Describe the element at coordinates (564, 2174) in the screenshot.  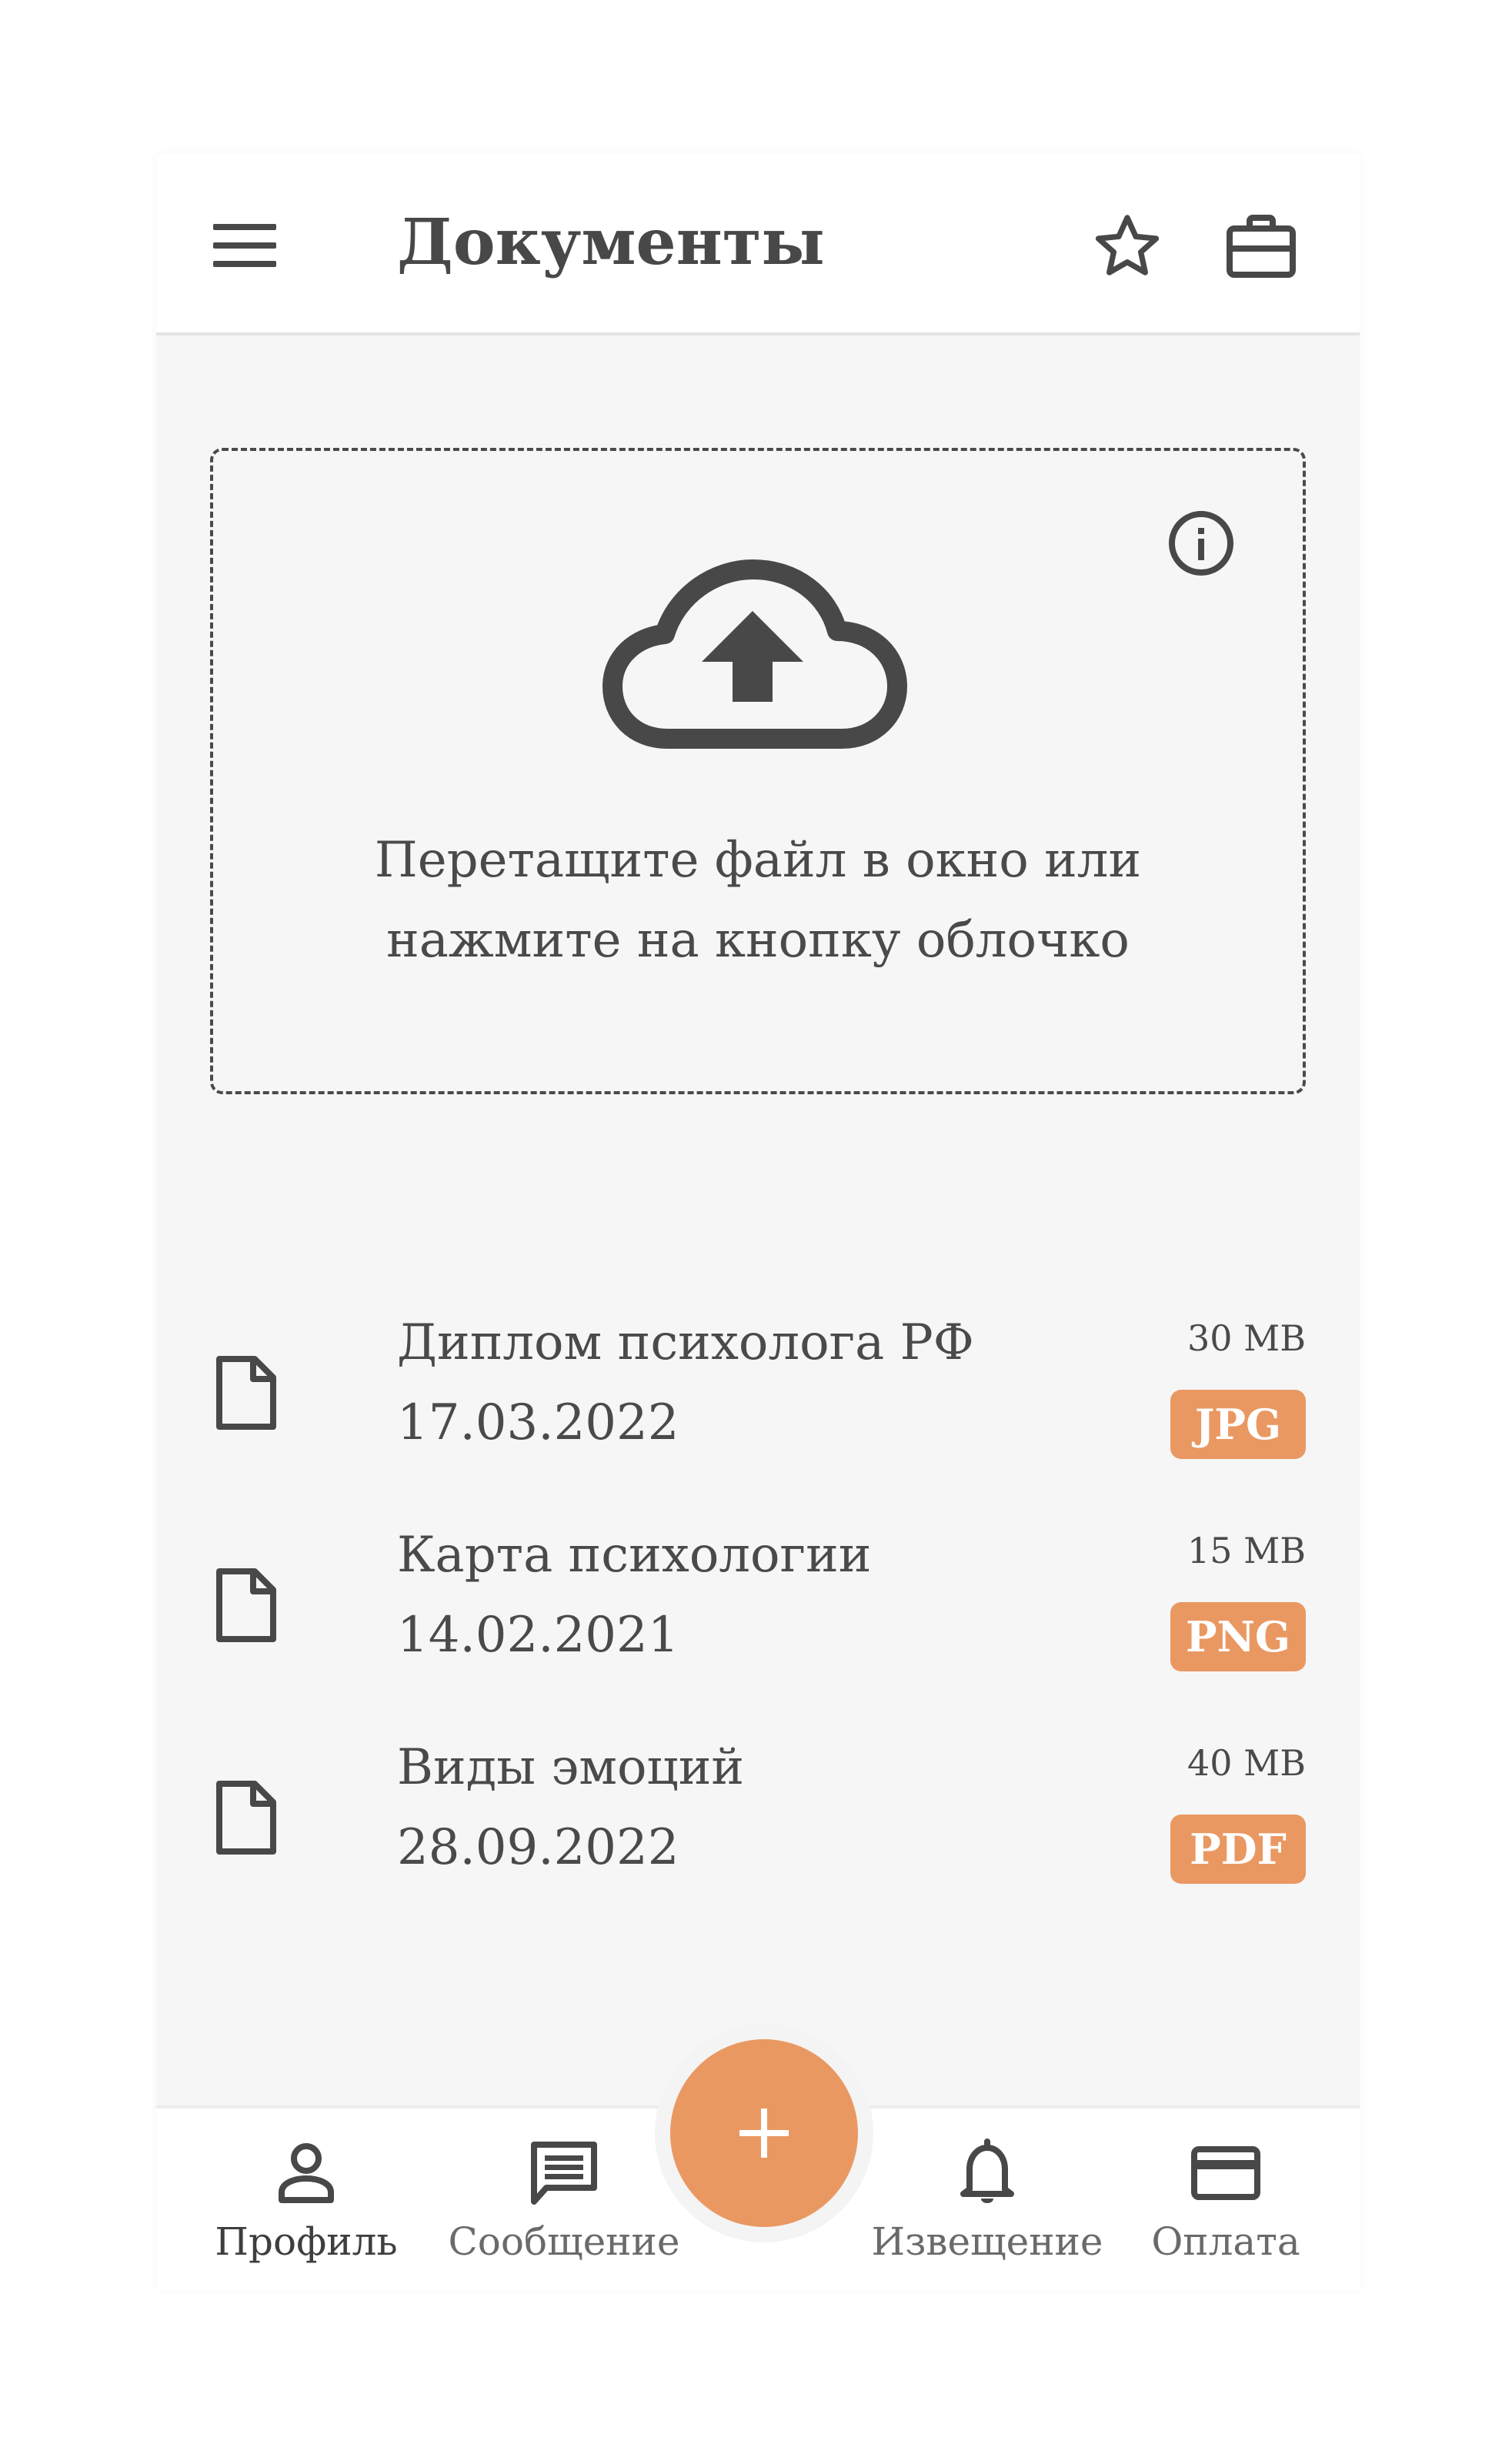
I see `message-icon` at that location.